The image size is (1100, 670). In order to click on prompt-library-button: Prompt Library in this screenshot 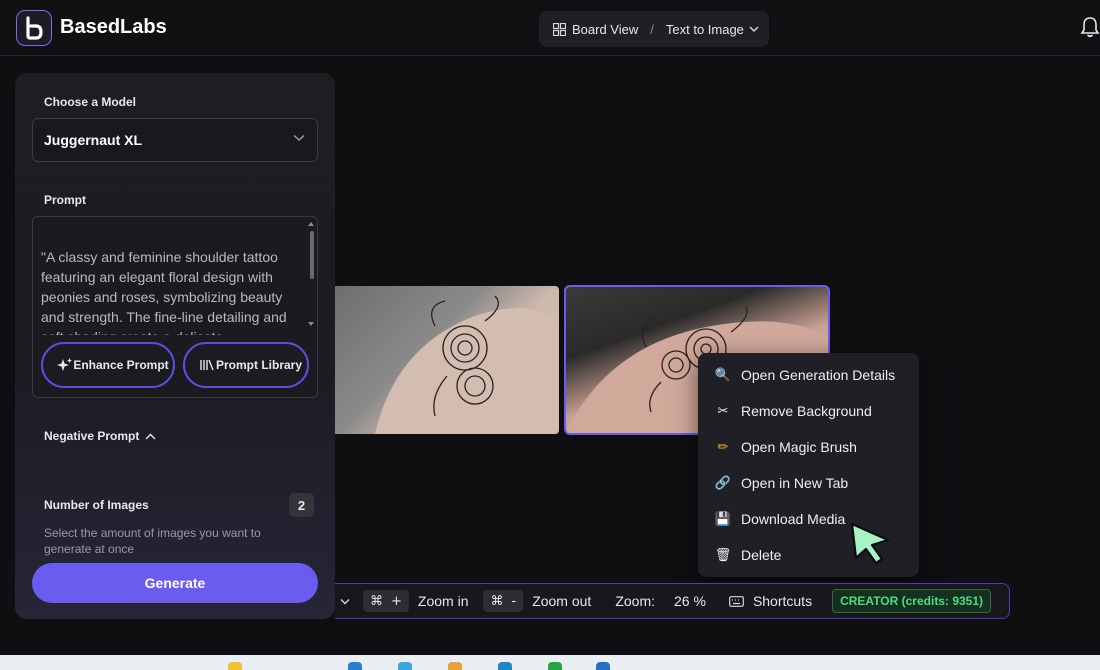, I will do `click(246, 365)`.